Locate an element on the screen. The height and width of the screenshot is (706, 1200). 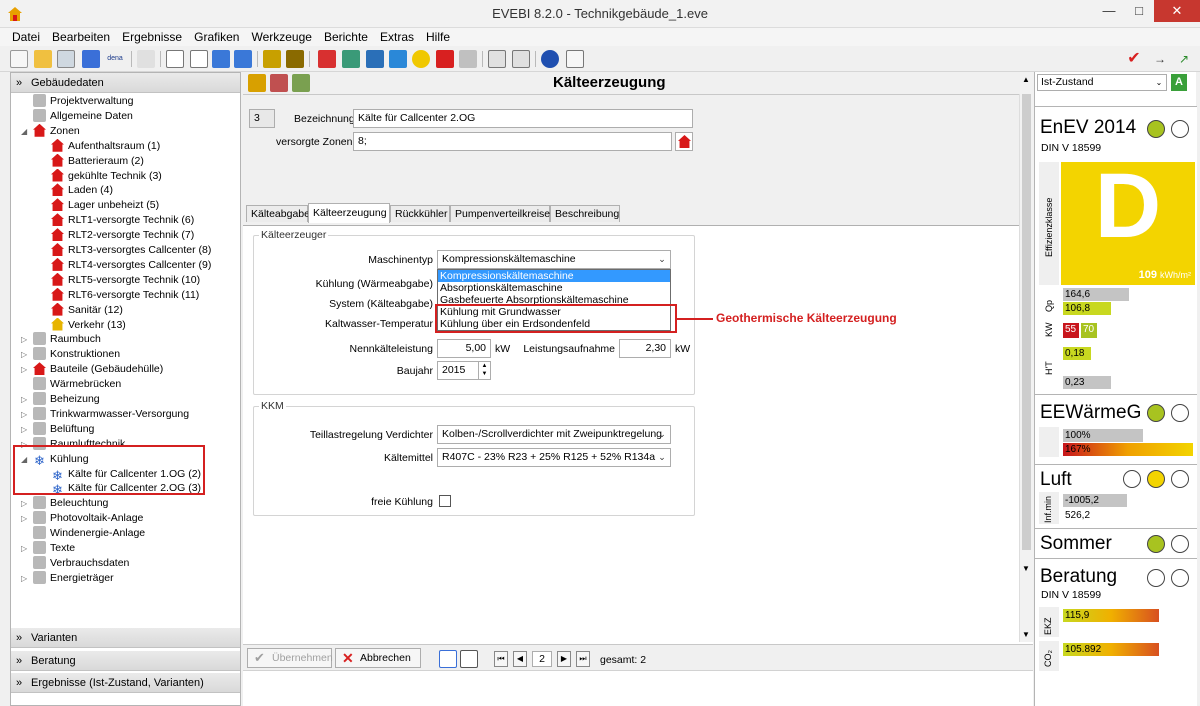
tree-item: Verkehr (13) is located at coordinates (88, 325).